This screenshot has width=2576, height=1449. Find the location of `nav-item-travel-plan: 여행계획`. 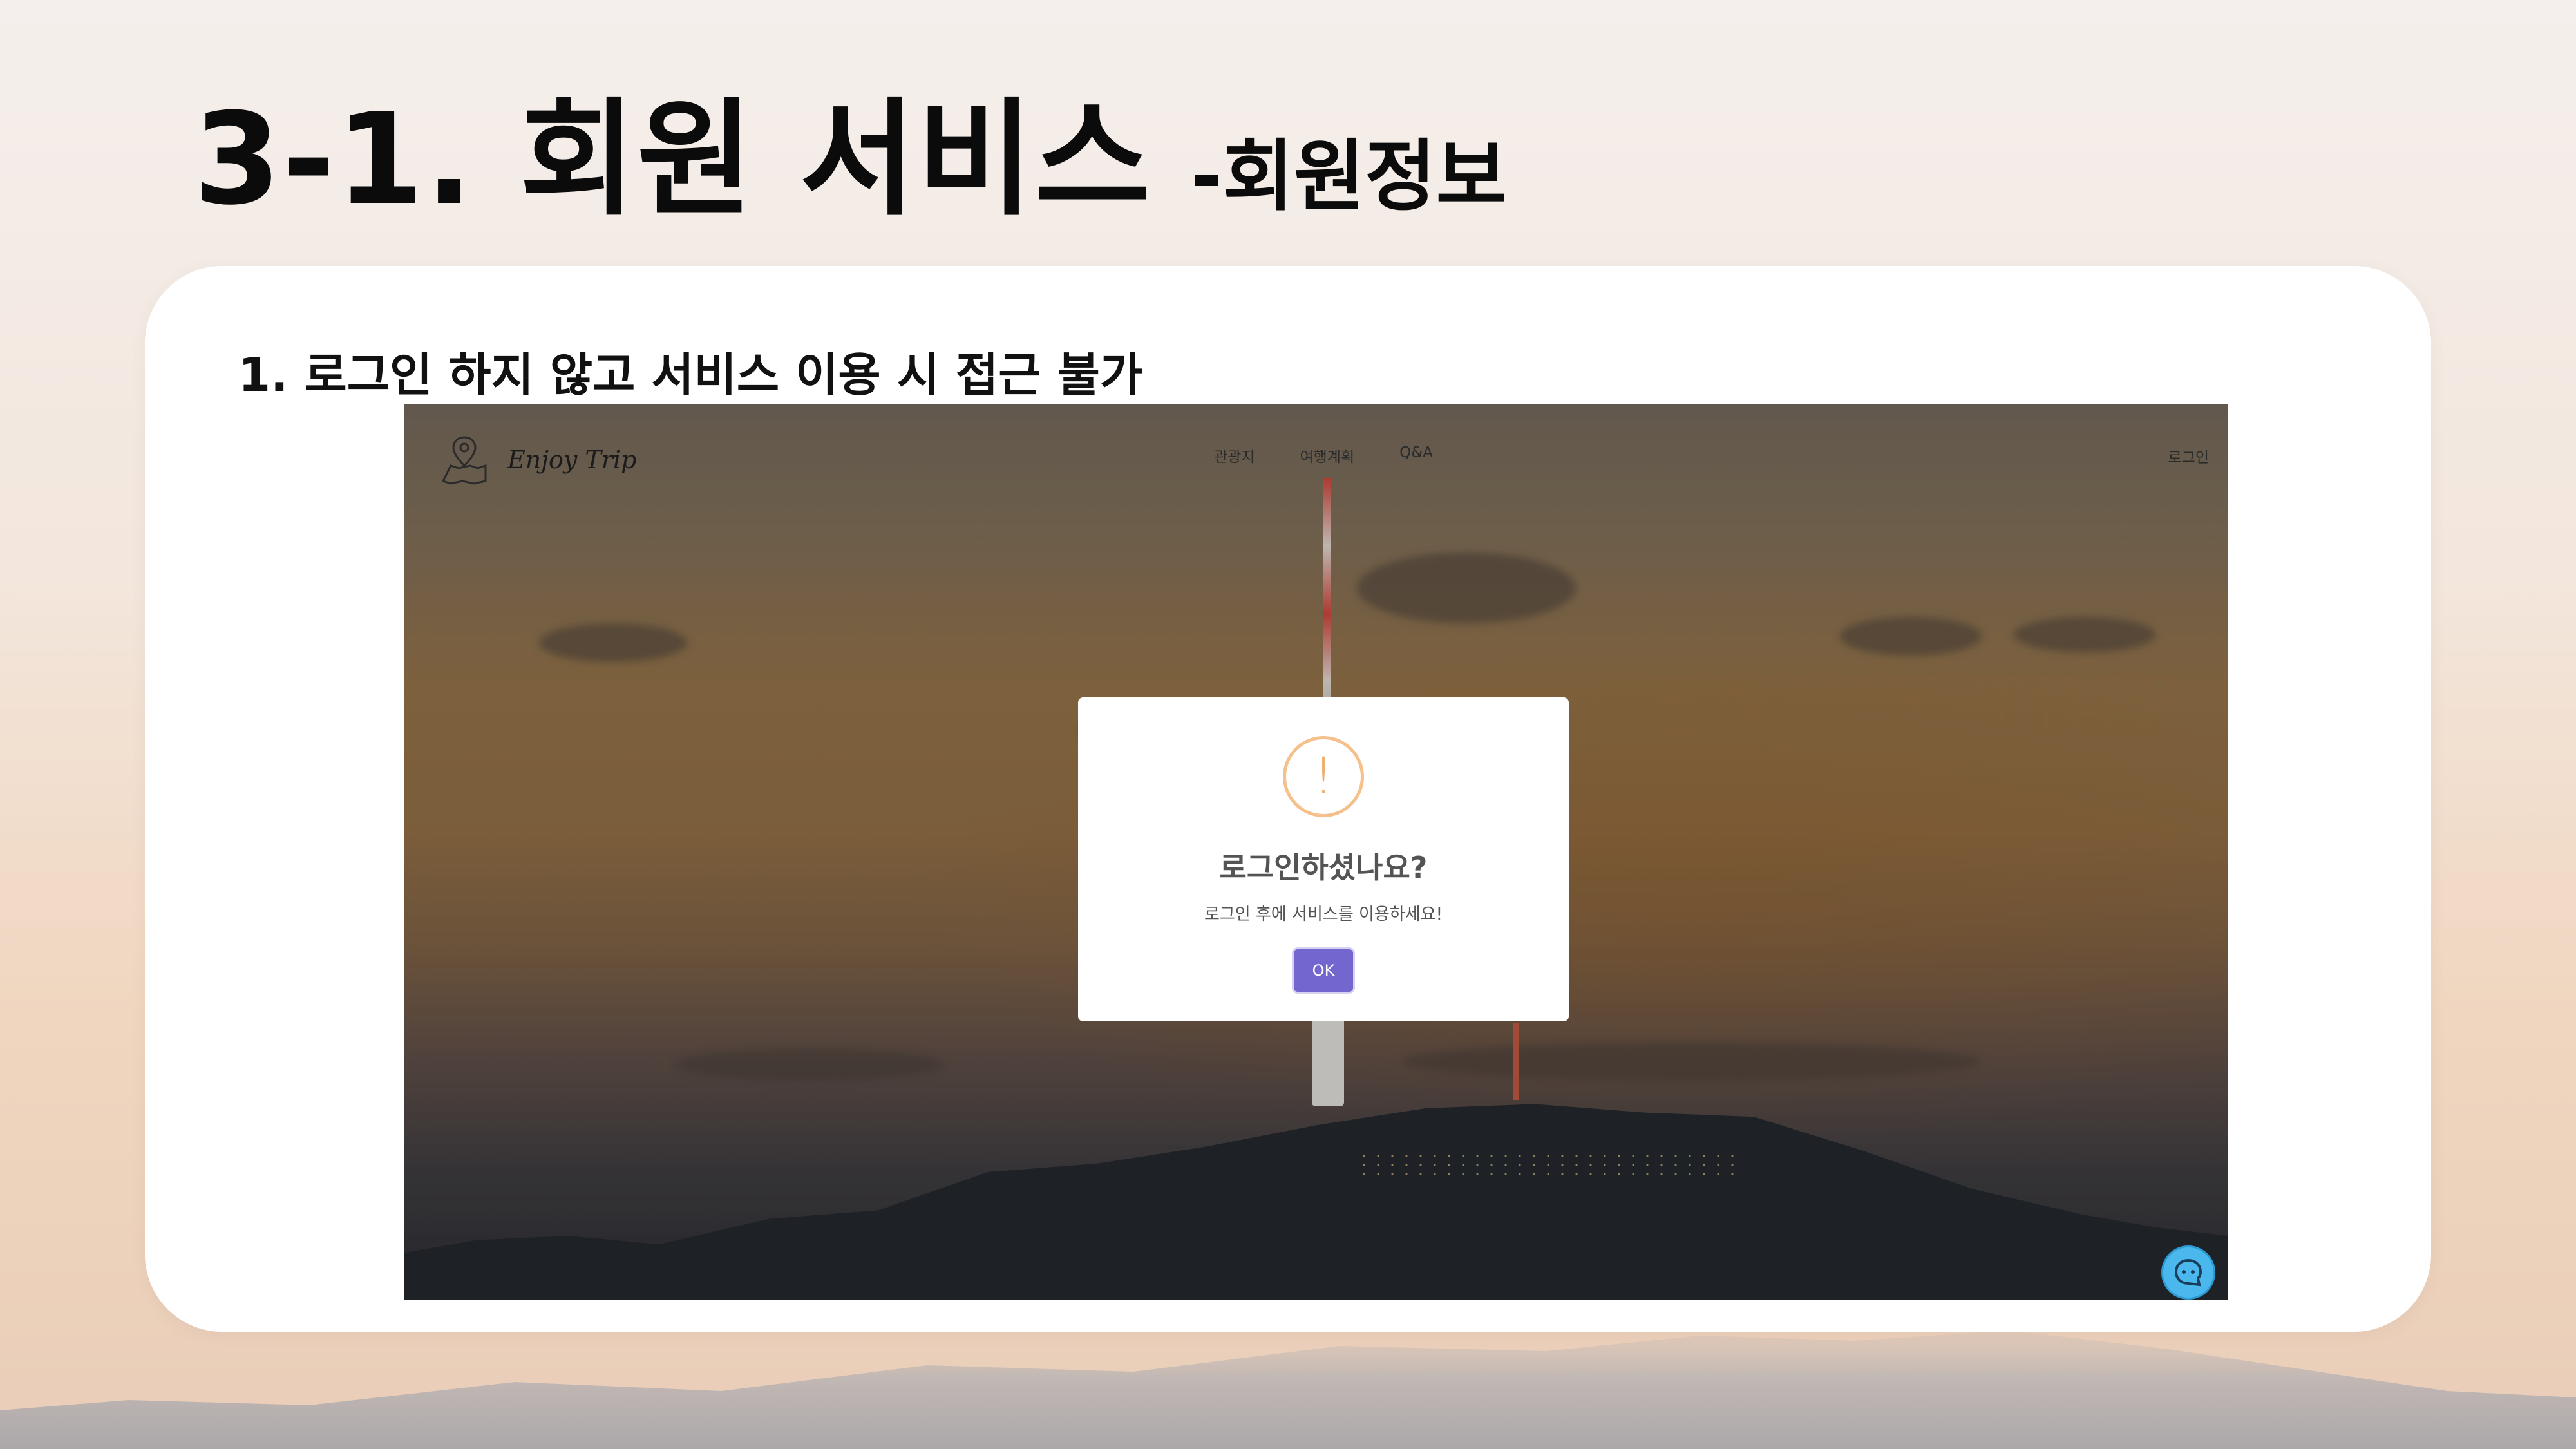

nav-item-travel-plan: 여행계획 is located at coordinates (1327, 455).